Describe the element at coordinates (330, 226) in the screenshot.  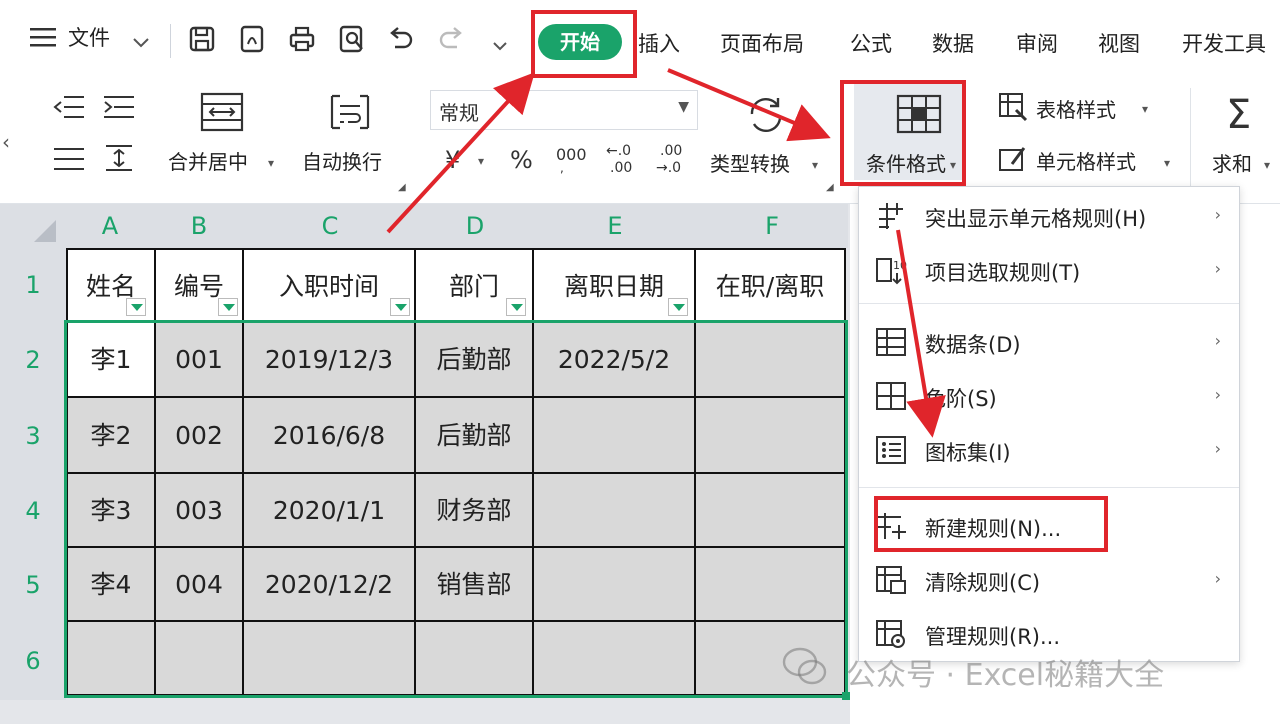
I see `column-header-c: C` at that location.